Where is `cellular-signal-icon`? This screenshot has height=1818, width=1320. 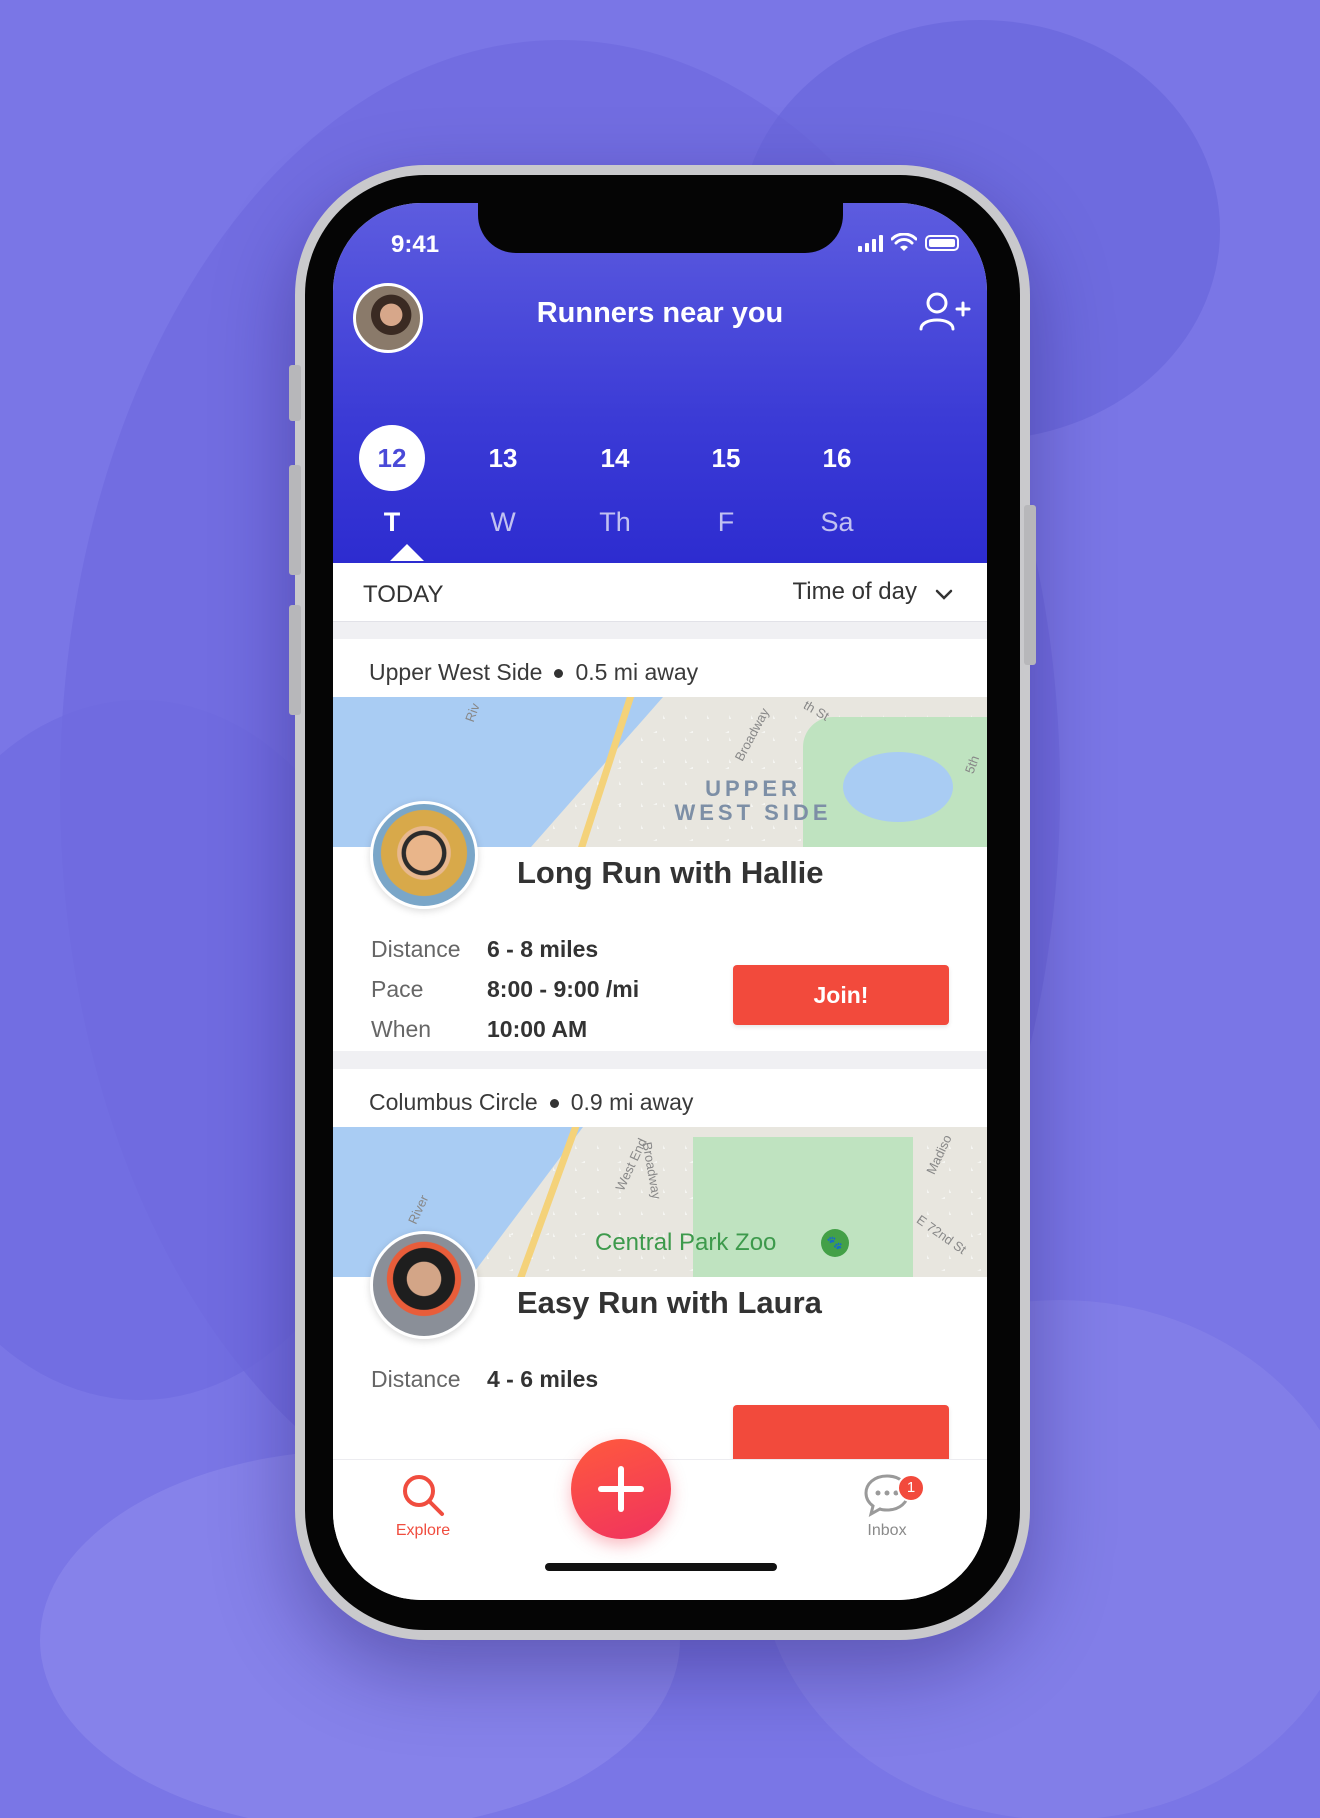
cellular-signal-icon is located at coordinates (870, 243).